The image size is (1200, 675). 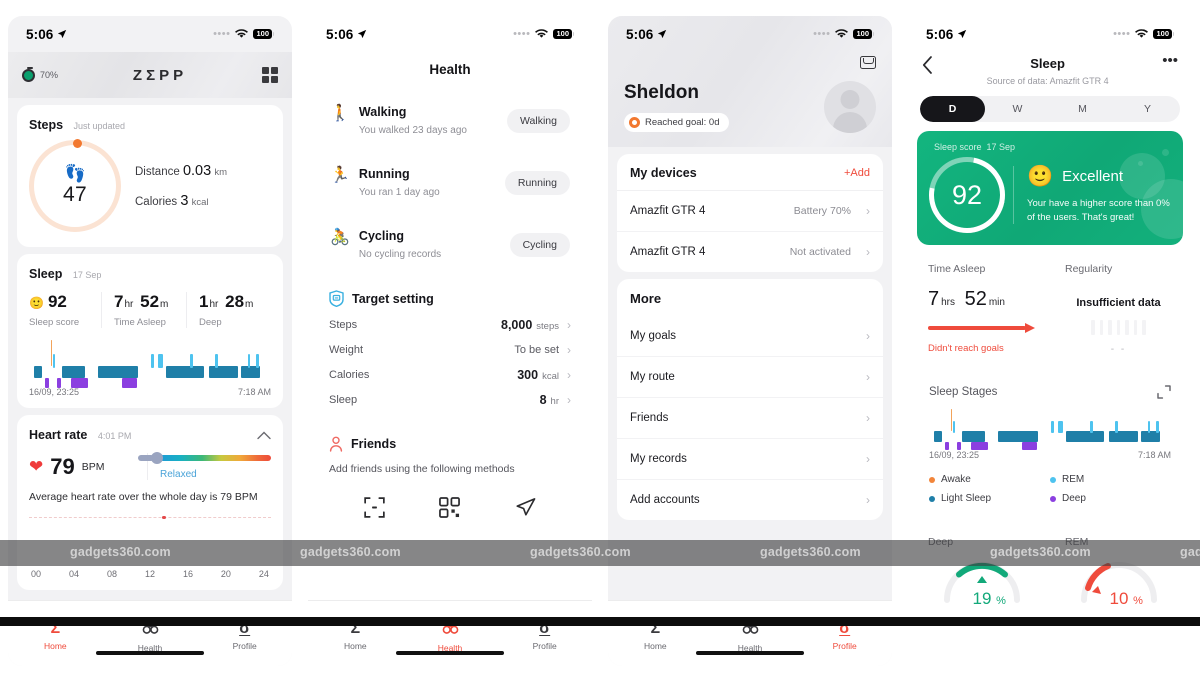 I want to click on status-time-4: 5:06, so click(x=946, y=34).